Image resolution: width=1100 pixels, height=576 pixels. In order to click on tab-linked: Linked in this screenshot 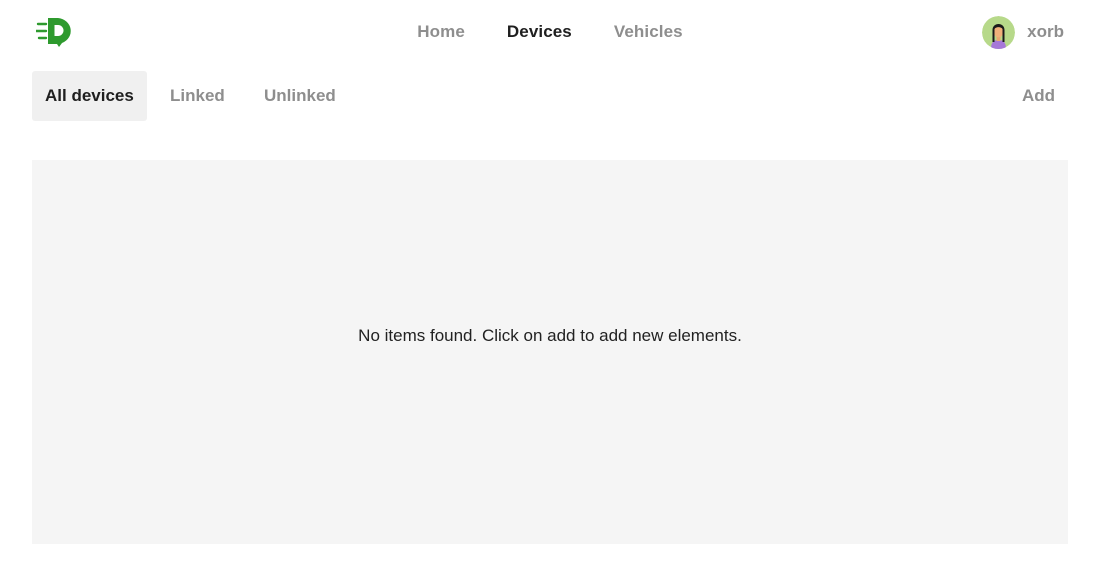, I will do `click(197, 96)`.